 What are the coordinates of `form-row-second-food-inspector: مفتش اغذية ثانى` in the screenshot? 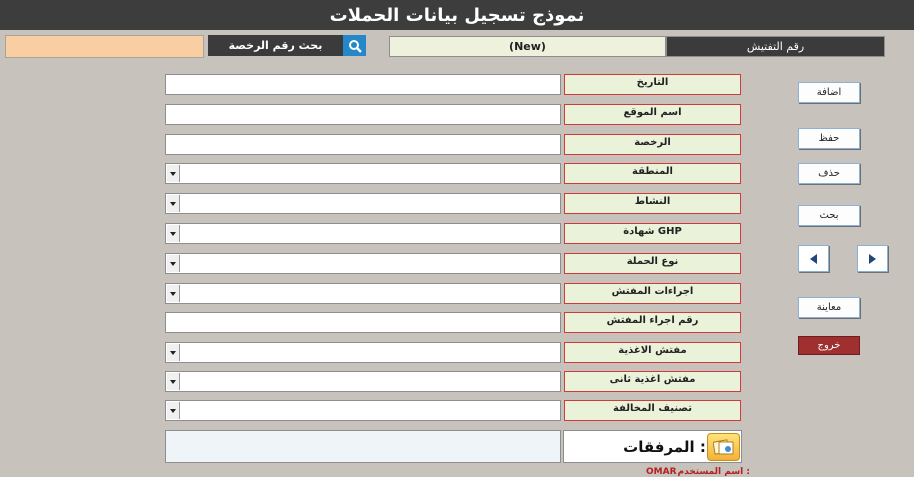 It's located at (453, 381).